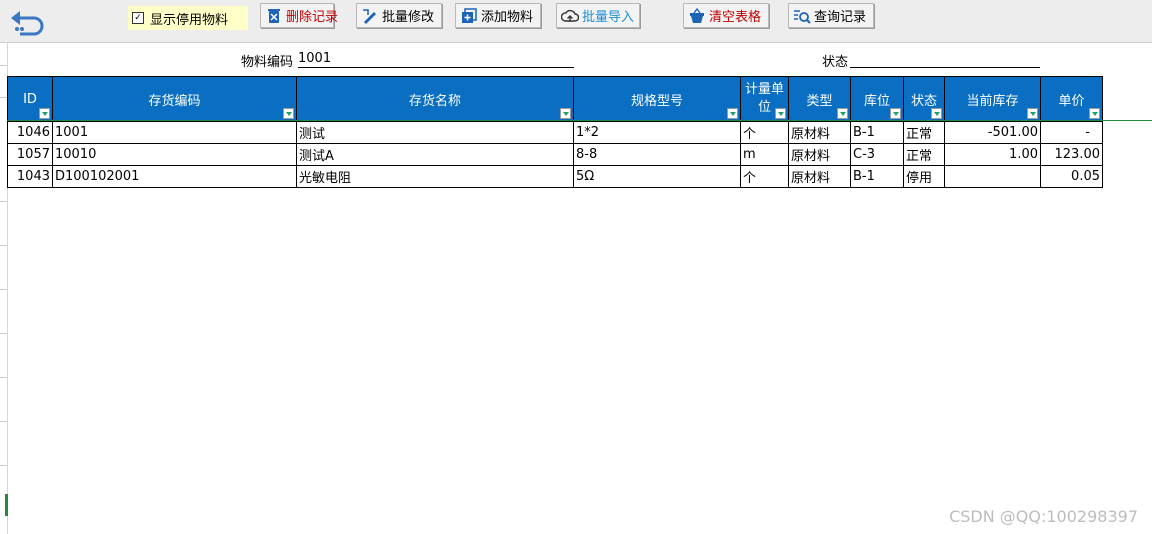  Describe the element at coordinates (992, 154) in the screenshot. I see `cell-stock: 1.00` at that location.